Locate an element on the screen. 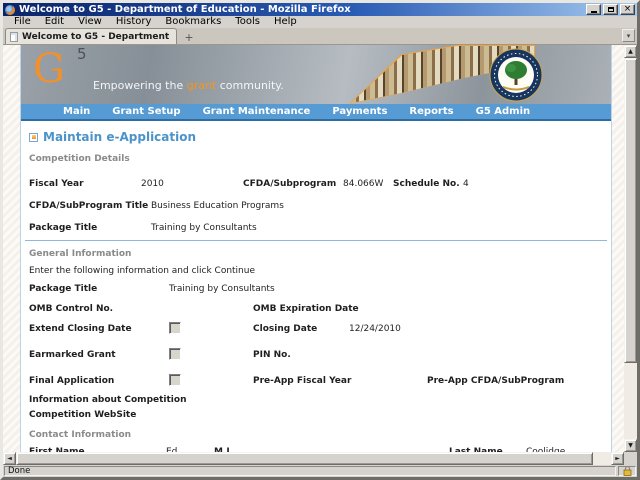 Image resolution: width=640 pixels, height=480 pixels. earmarked-grant-checkbox is located at coordinates (175, 354).